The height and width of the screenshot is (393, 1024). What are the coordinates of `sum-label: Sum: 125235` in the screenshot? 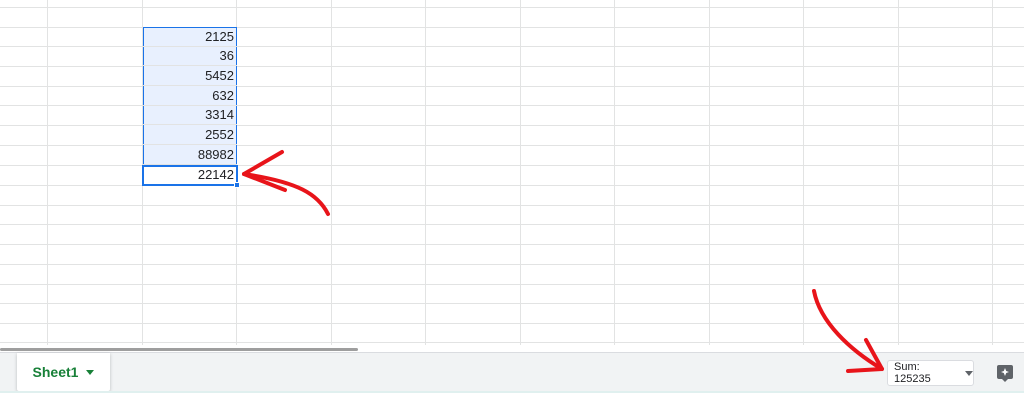 It's located at (912, 373).